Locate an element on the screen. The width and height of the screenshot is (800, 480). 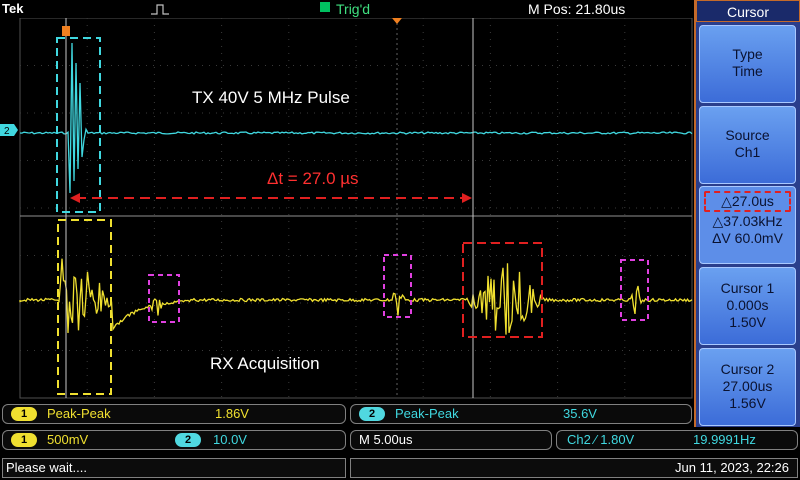
ch1-badge: 1 is located at coordinates (24, 414).